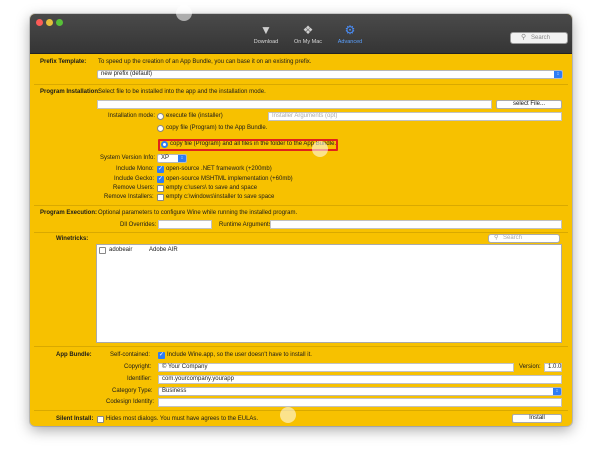 This screenshot has width=600, height=460. Describe the element at coordinates (134, 179) in the screenshot. I see `include-gecko-label: Include Gecko:` at that location.